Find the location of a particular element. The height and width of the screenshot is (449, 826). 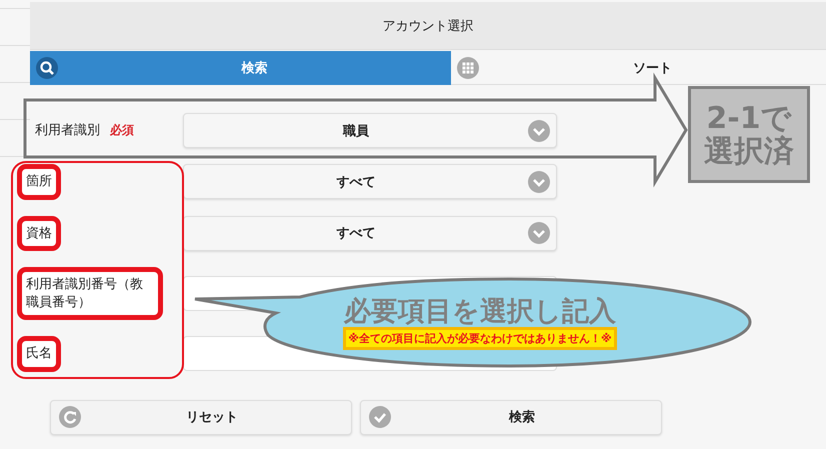

page-title: アカウント選択 is located at coordinates (428, 26).